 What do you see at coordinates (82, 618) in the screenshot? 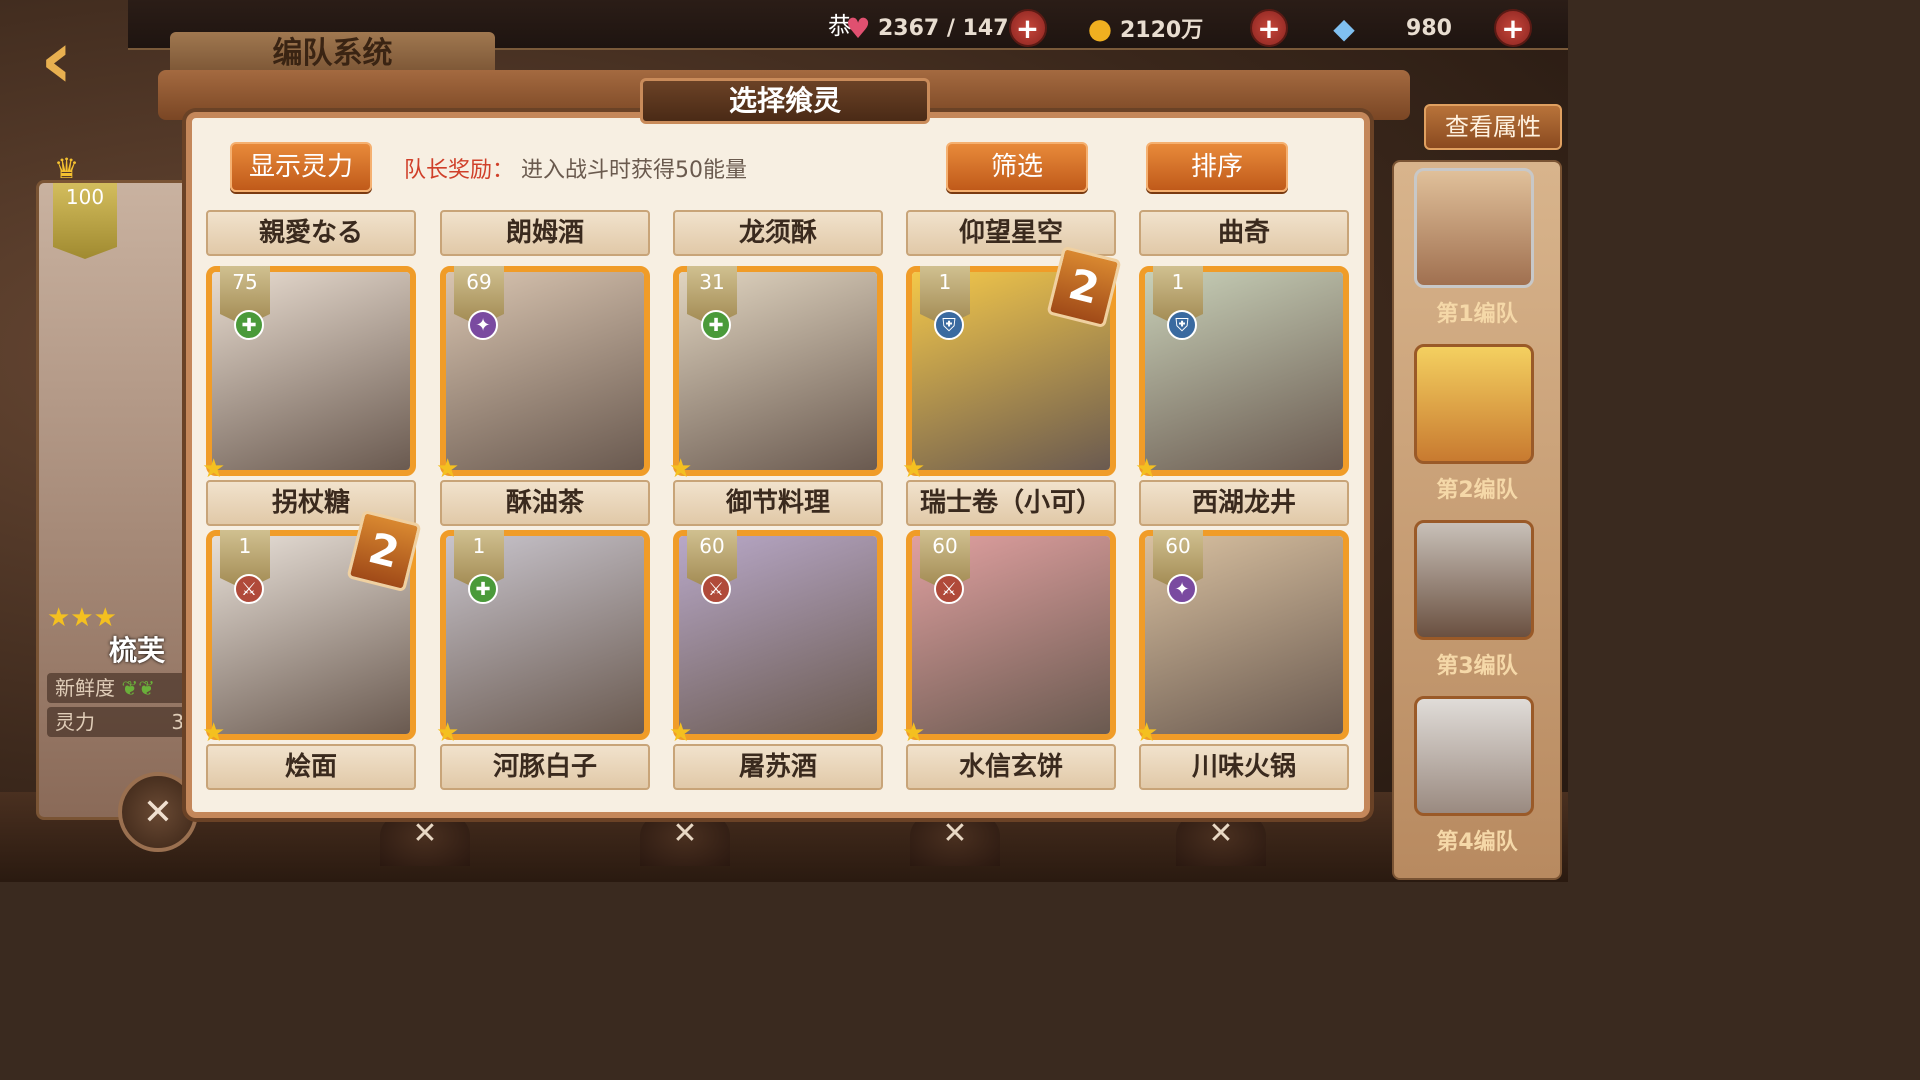
I see `leader-stars: ★★★` at bounding box center [82, 618].